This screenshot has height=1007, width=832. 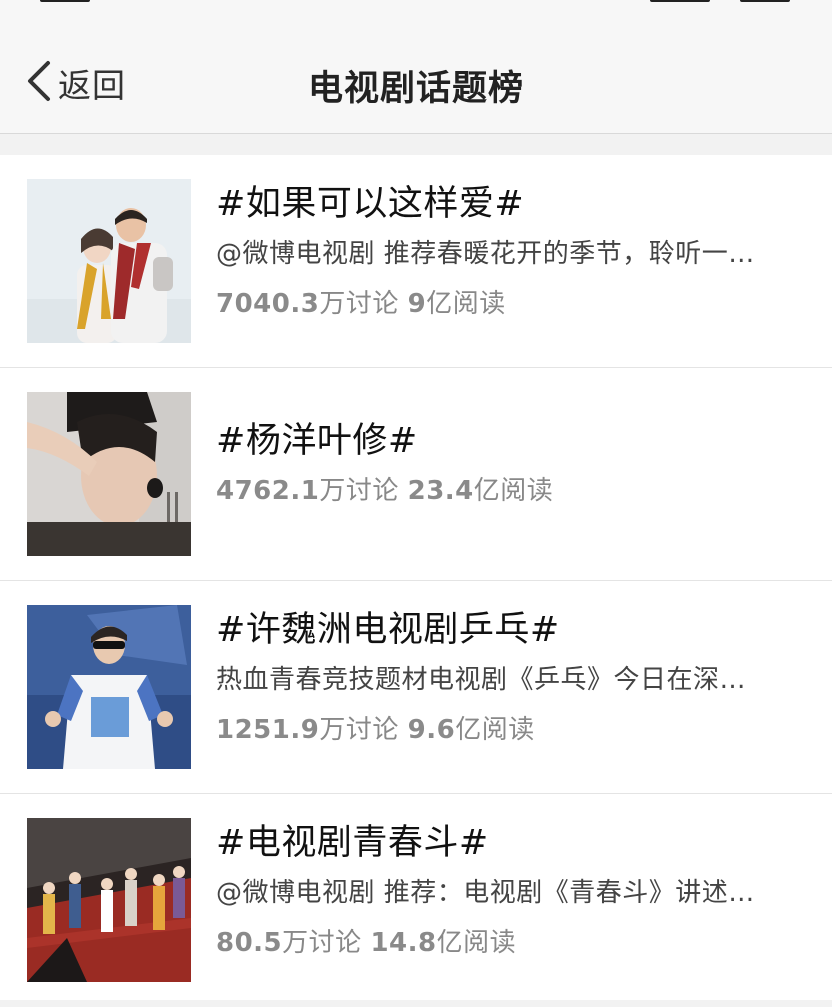 I want to click on topic-title: #许魏洲电视剧乒乓#, so click(x=388, y=630).